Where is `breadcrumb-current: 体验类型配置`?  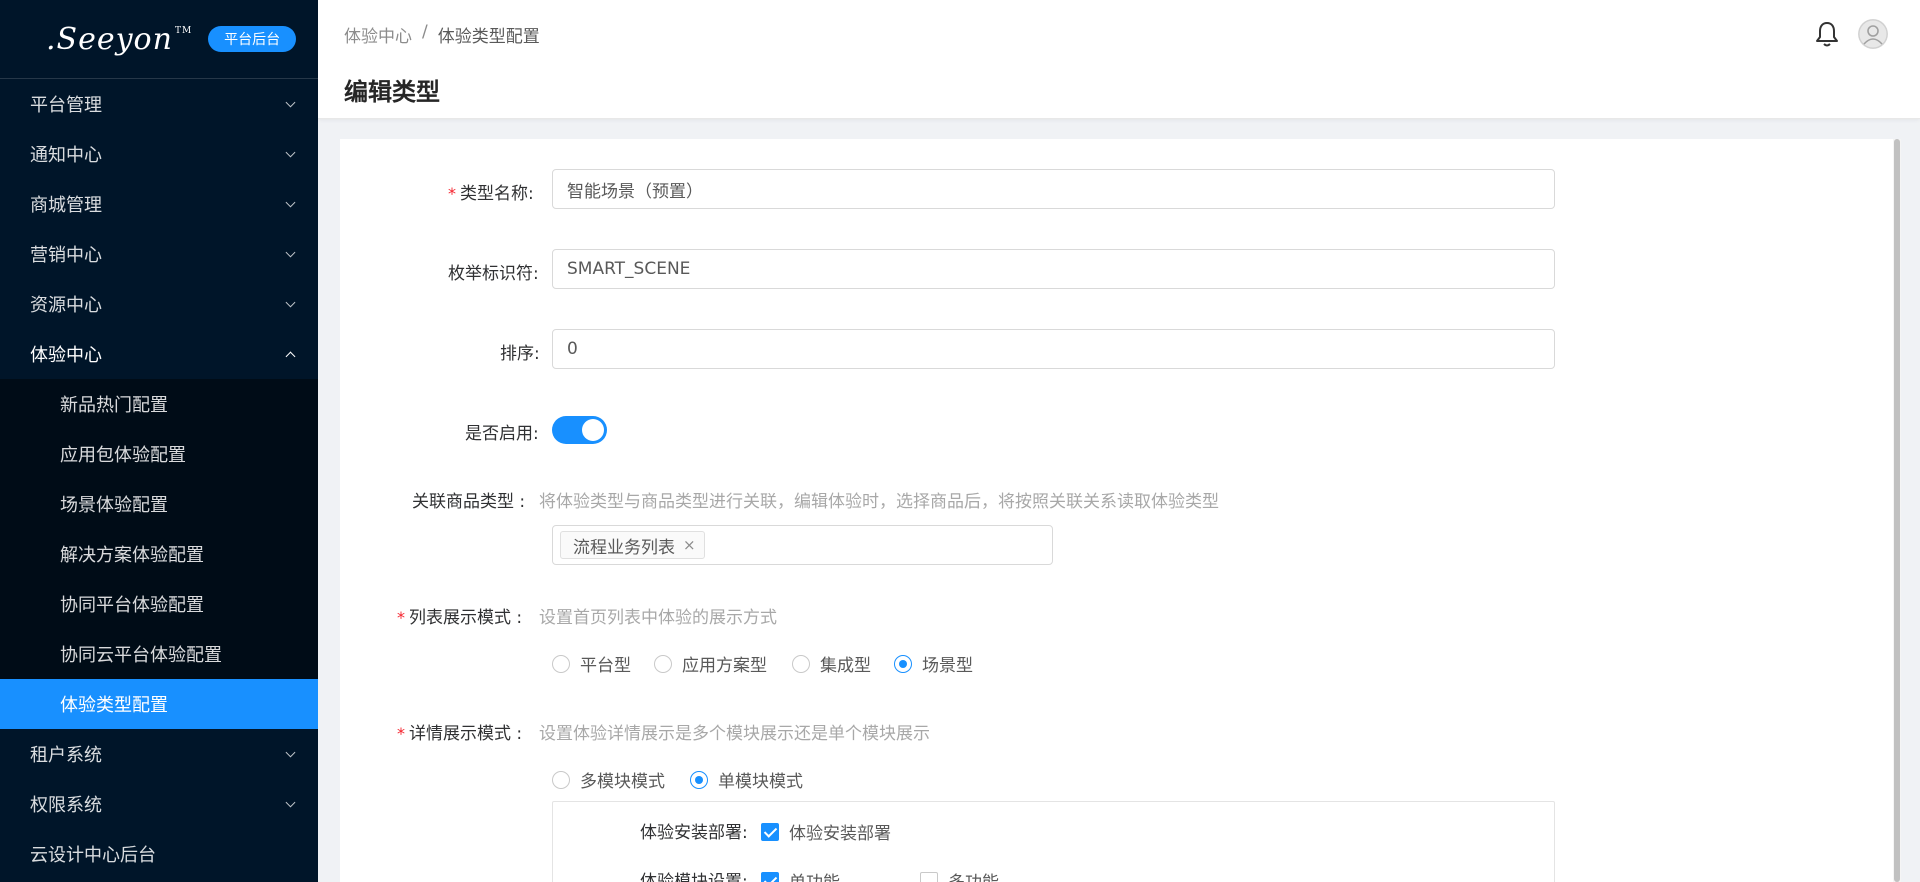
breadcrumb-current: 体验类型配置 is located at coordinates (488, 37).